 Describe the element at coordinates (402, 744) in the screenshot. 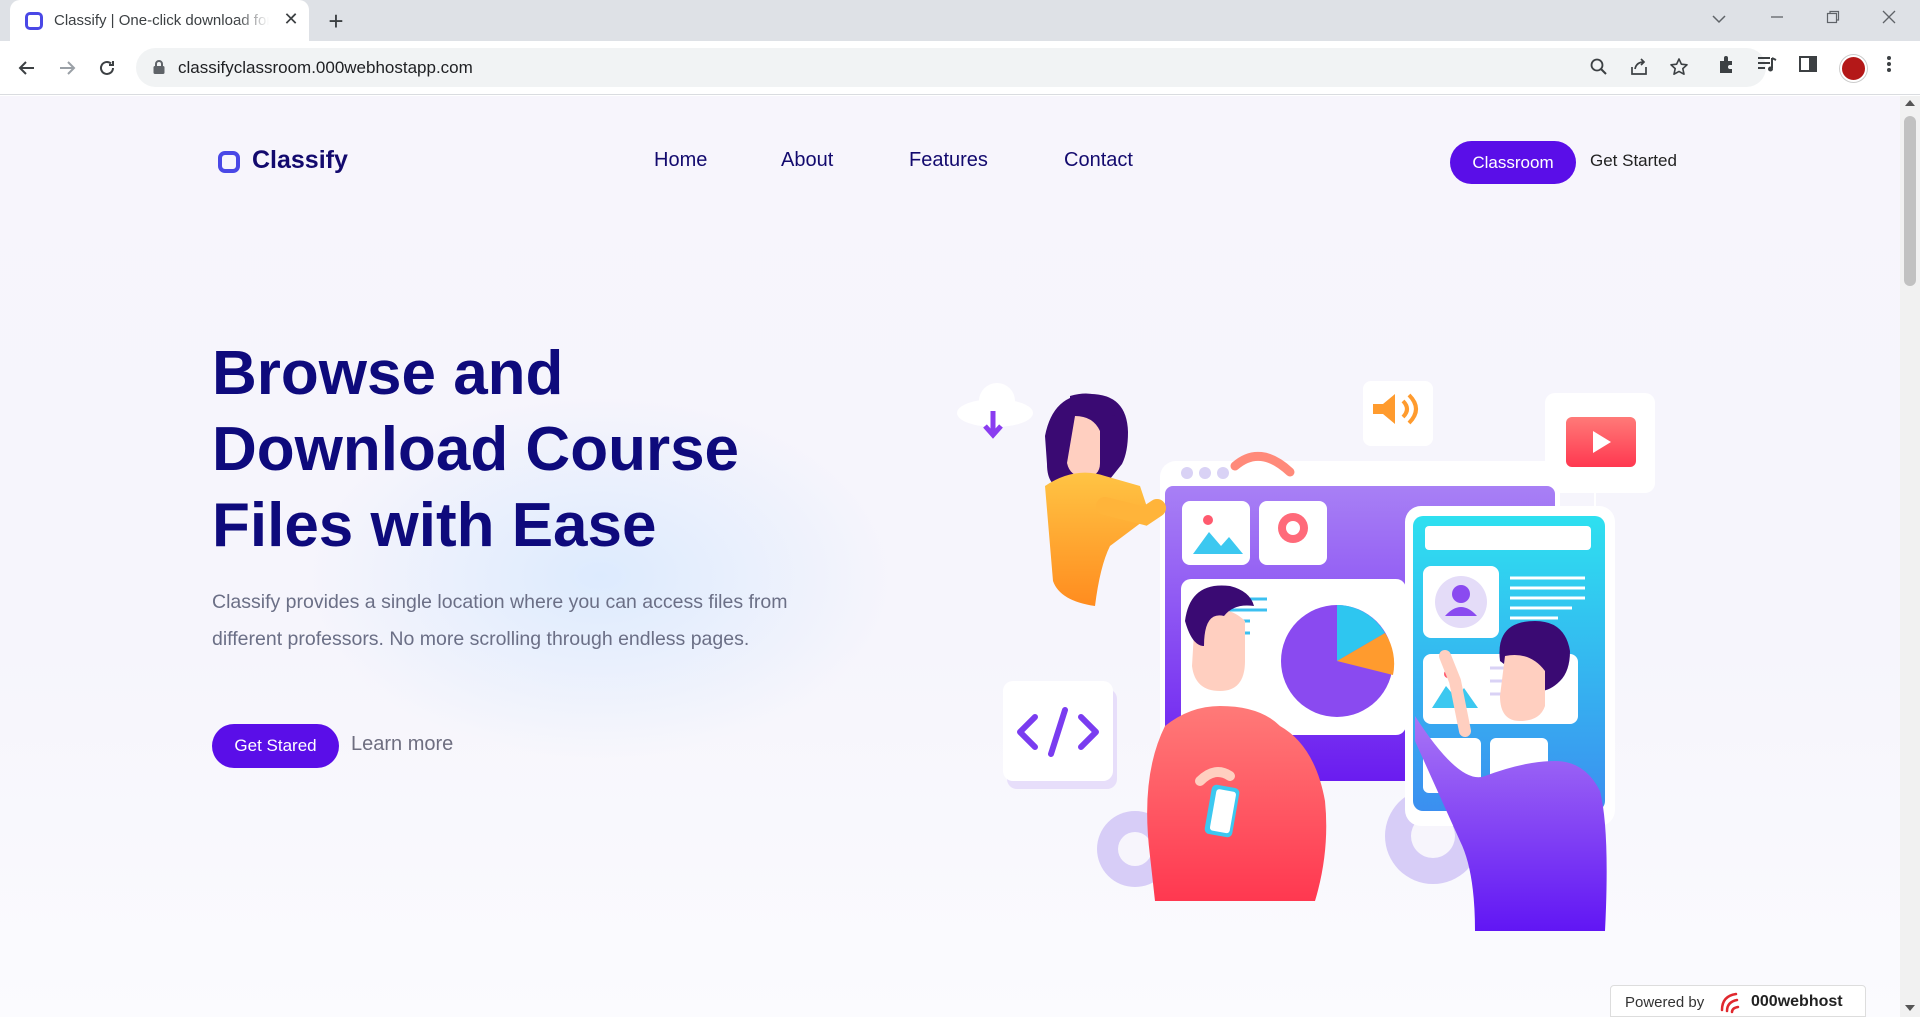

I see `learn-more-link: Learn more` at that location.